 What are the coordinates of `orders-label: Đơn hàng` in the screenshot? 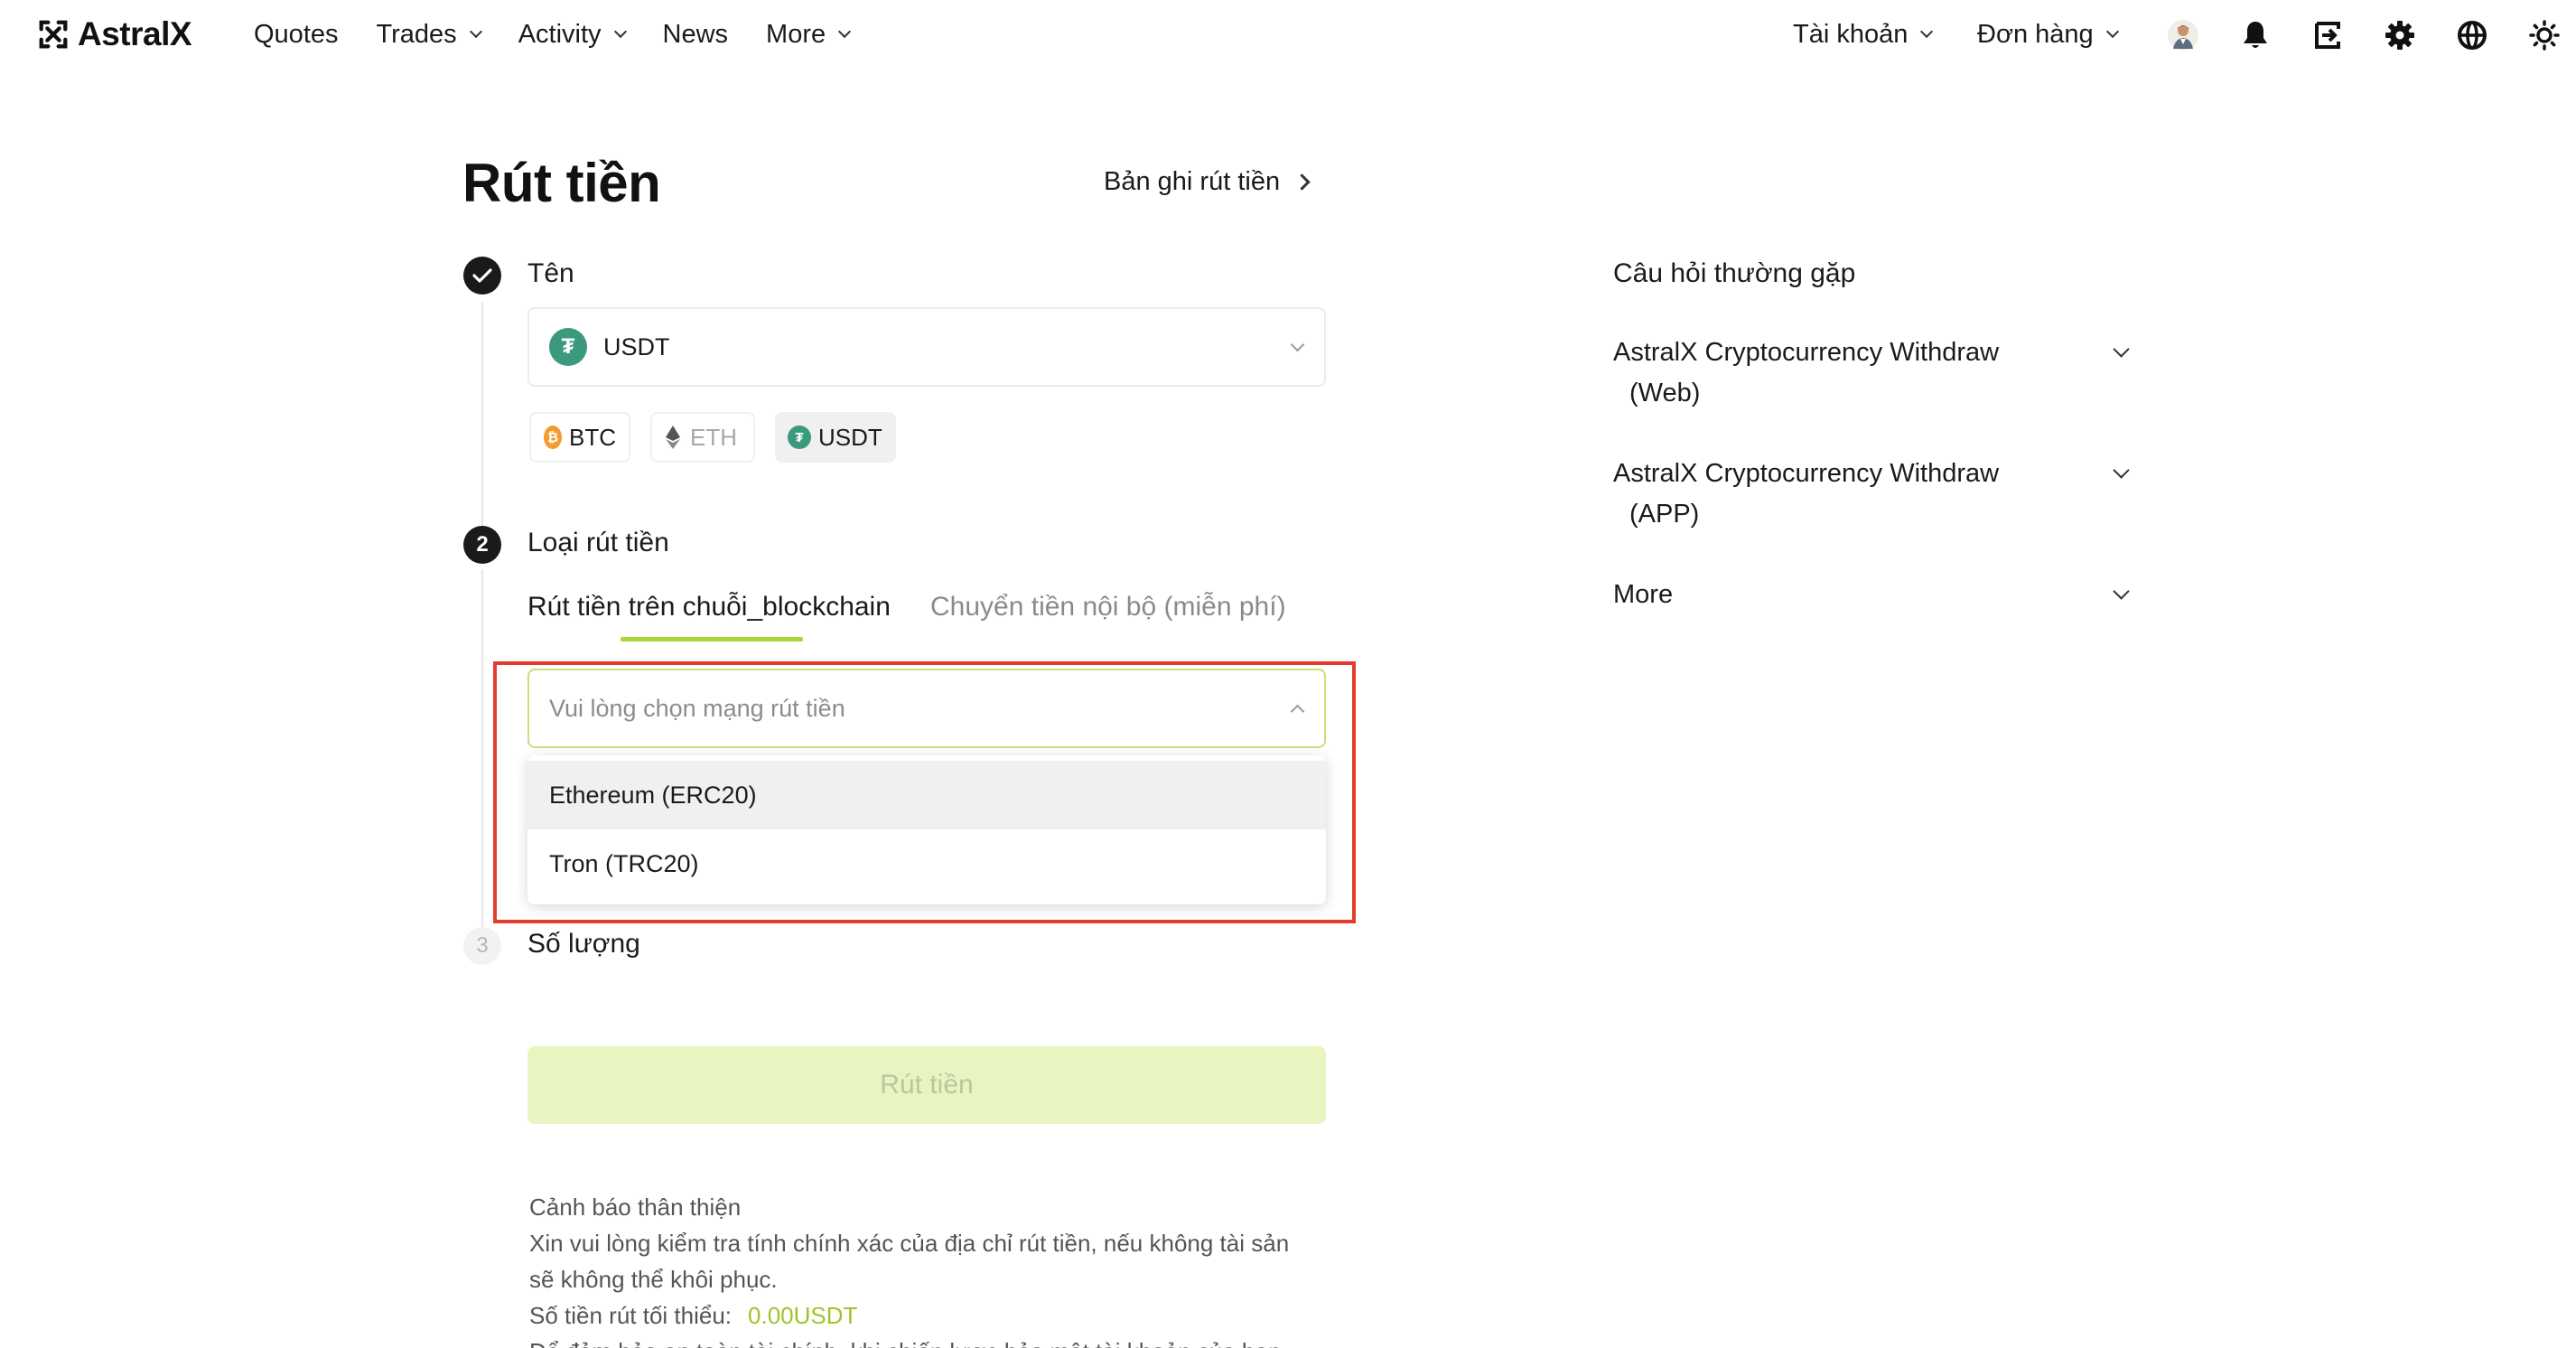 It's located at (2035, 34).